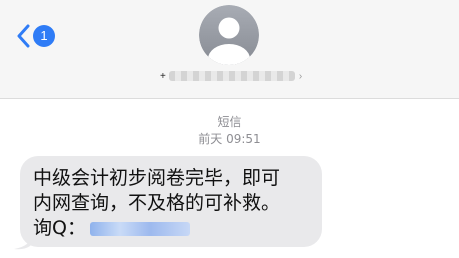 Image resolution: width=459 pixels, height=258 pixels. Describe the element at coordinates (229, 139) in the screenshot. I see `message-timestamp: 前天 09:51` at that location.